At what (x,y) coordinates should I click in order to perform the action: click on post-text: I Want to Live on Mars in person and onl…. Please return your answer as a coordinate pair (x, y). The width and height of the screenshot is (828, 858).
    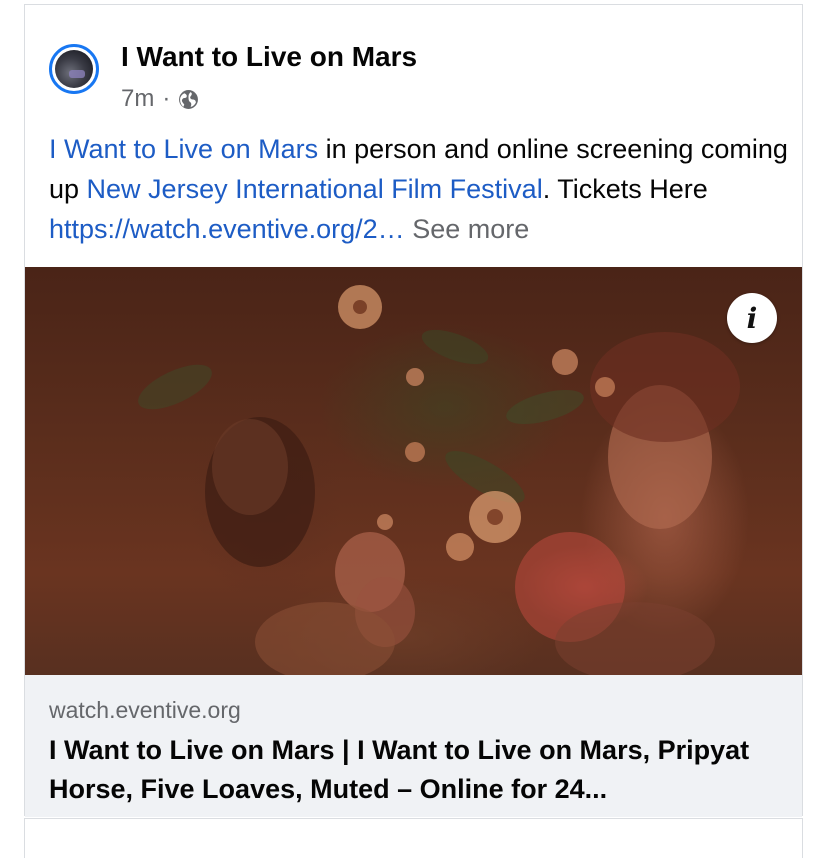
    Looking at the image, I should click on (419, 189).